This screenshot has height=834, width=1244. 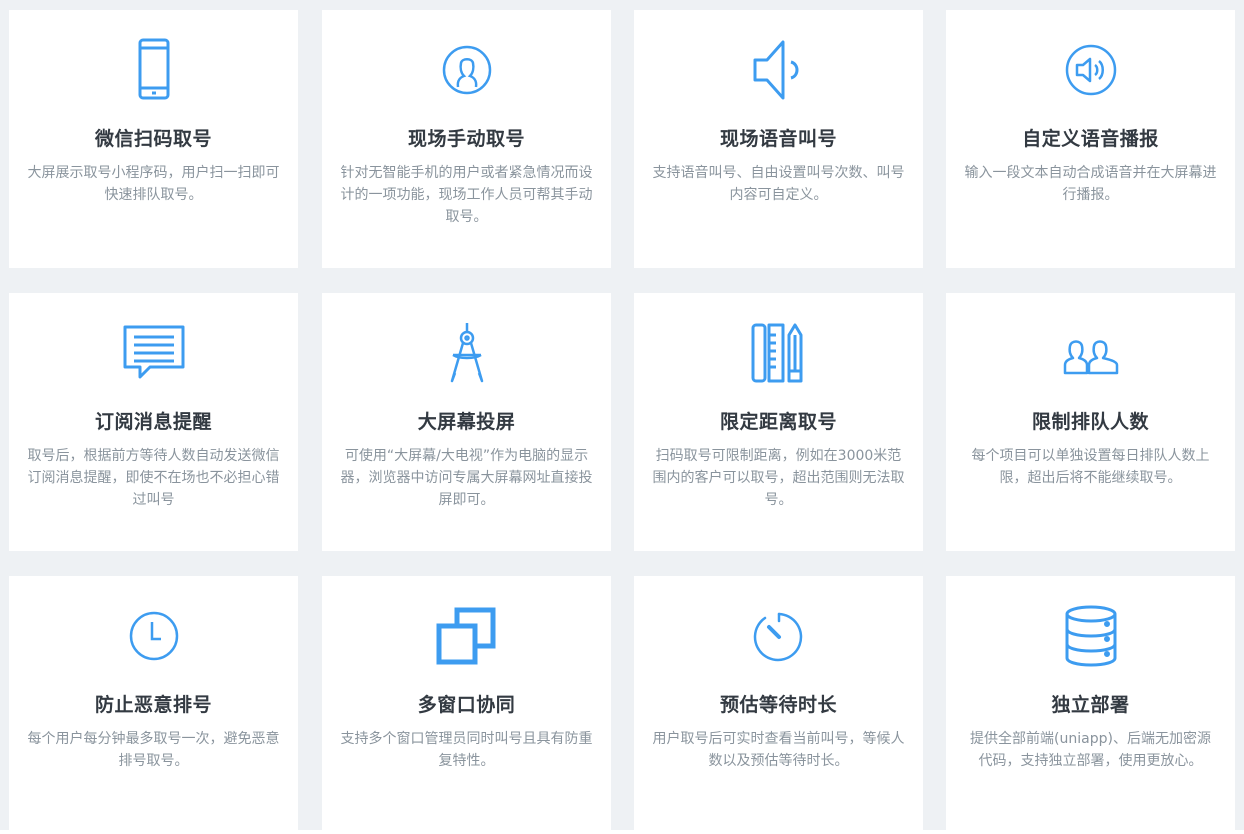 I want to click on chat-message-icon, so click(x=153, y=353).